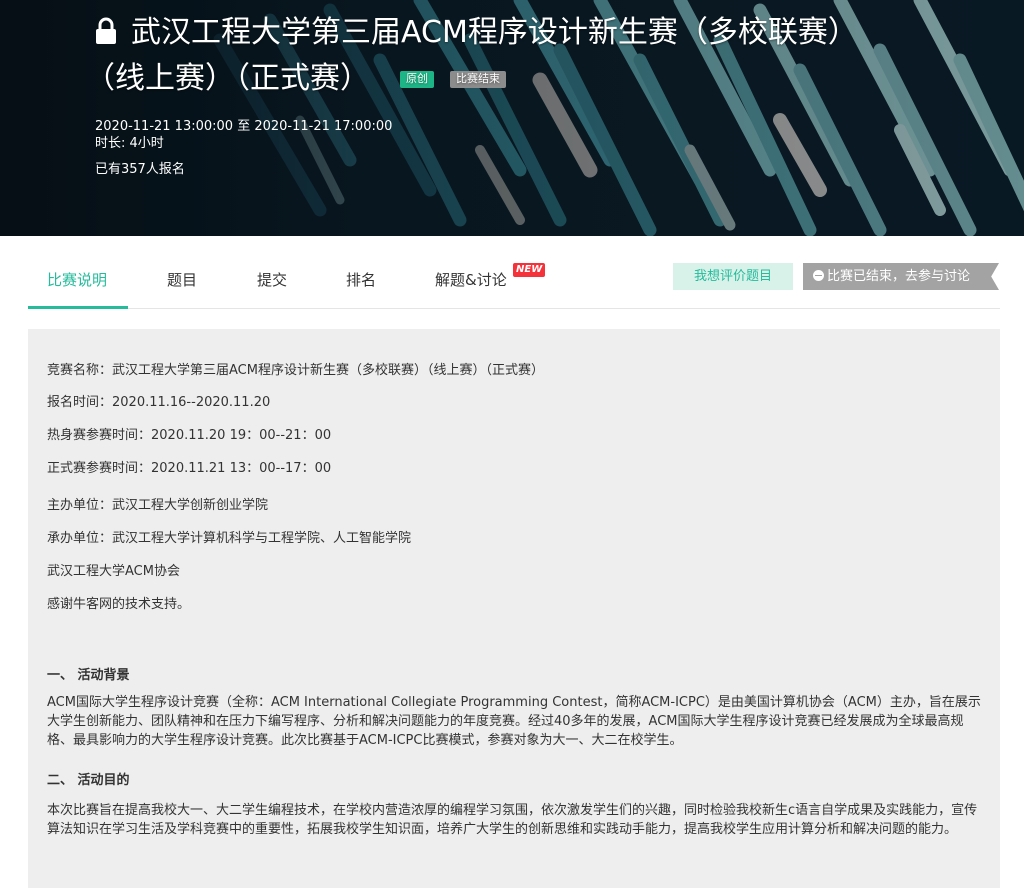  I want to click on active-tab-indicator, so click(78, 307).